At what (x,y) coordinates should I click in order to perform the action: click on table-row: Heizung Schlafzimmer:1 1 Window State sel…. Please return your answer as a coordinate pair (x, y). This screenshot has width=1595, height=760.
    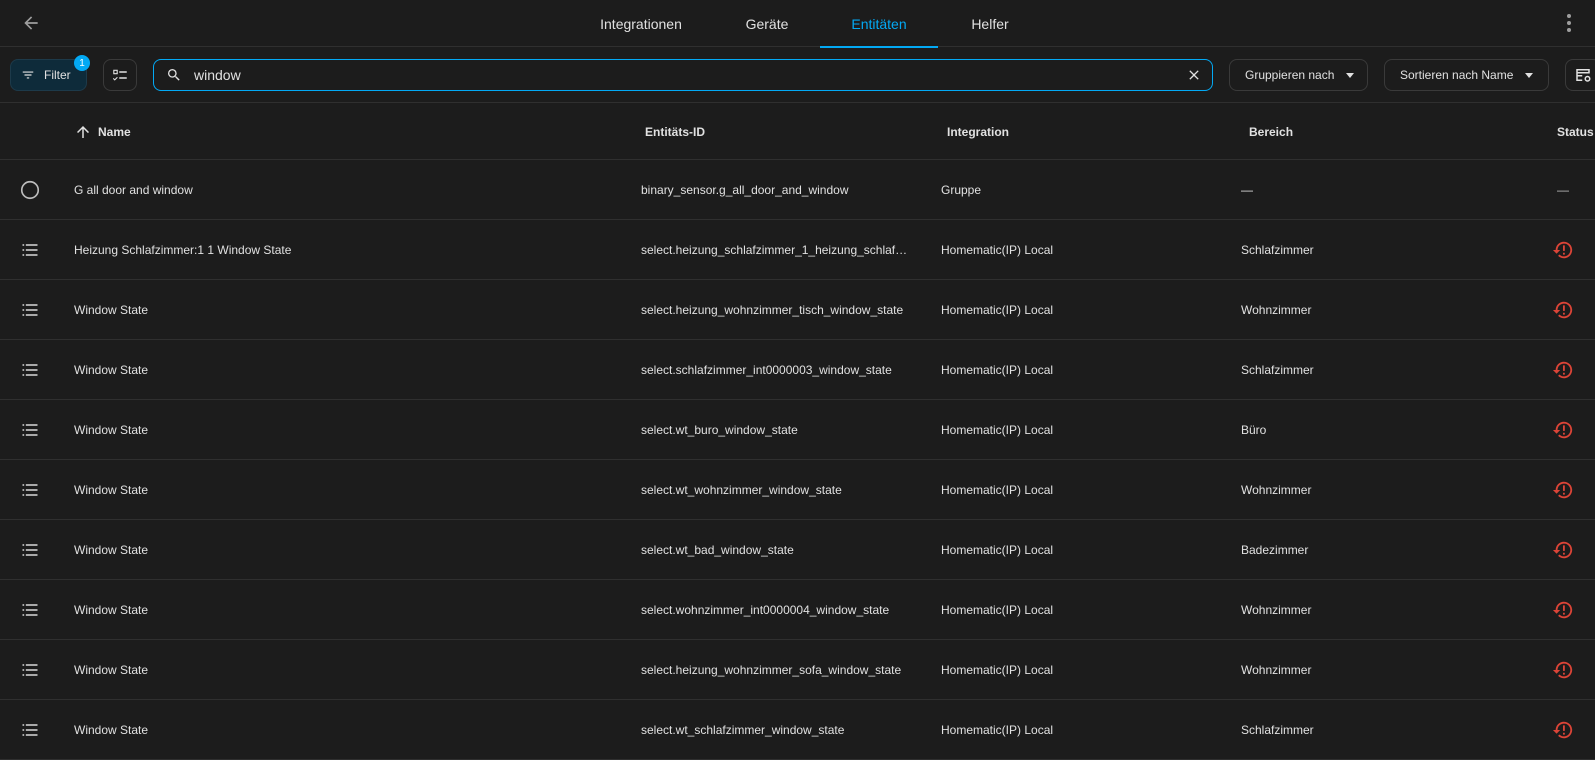
    Looking at the image, I should click on (797, 250).